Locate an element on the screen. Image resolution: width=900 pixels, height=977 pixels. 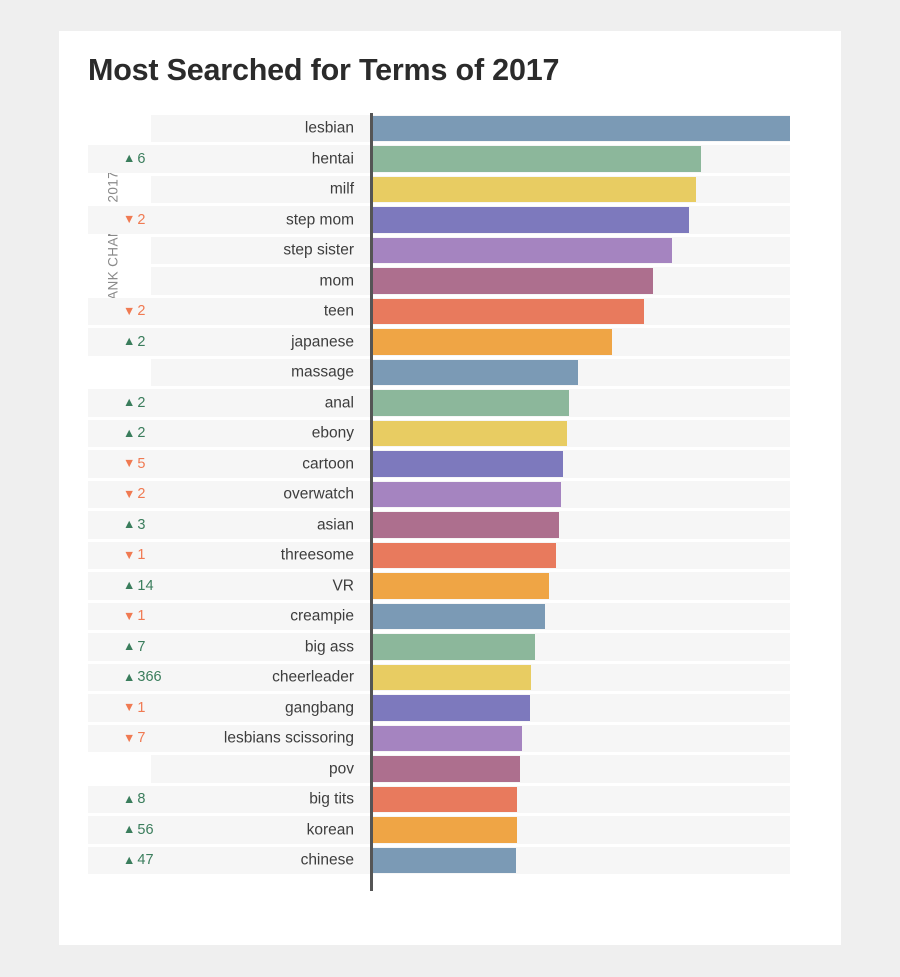
table-row: ▲ 2 japanese is located at coordinates (450, 342).